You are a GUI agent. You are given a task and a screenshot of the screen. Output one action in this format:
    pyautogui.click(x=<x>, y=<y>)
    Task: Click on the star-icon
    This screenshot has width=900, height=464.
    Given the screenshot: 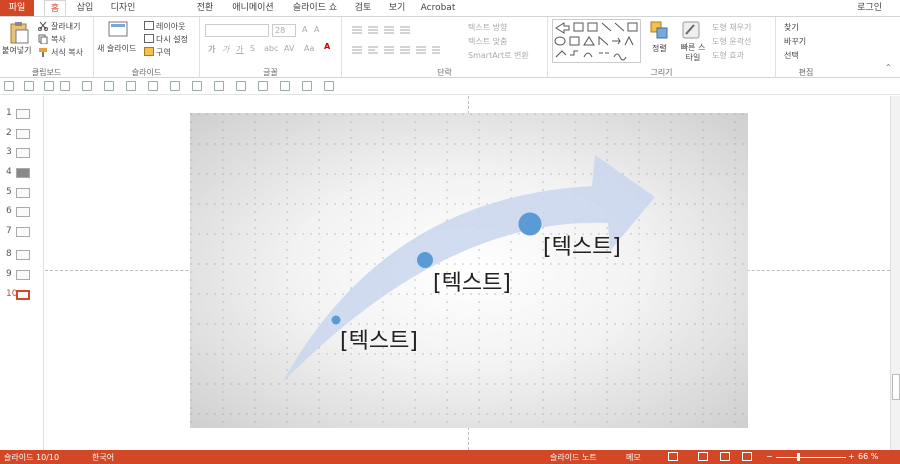 What is the action you would take?
    pyautogui.click(x=329, y=86)
    